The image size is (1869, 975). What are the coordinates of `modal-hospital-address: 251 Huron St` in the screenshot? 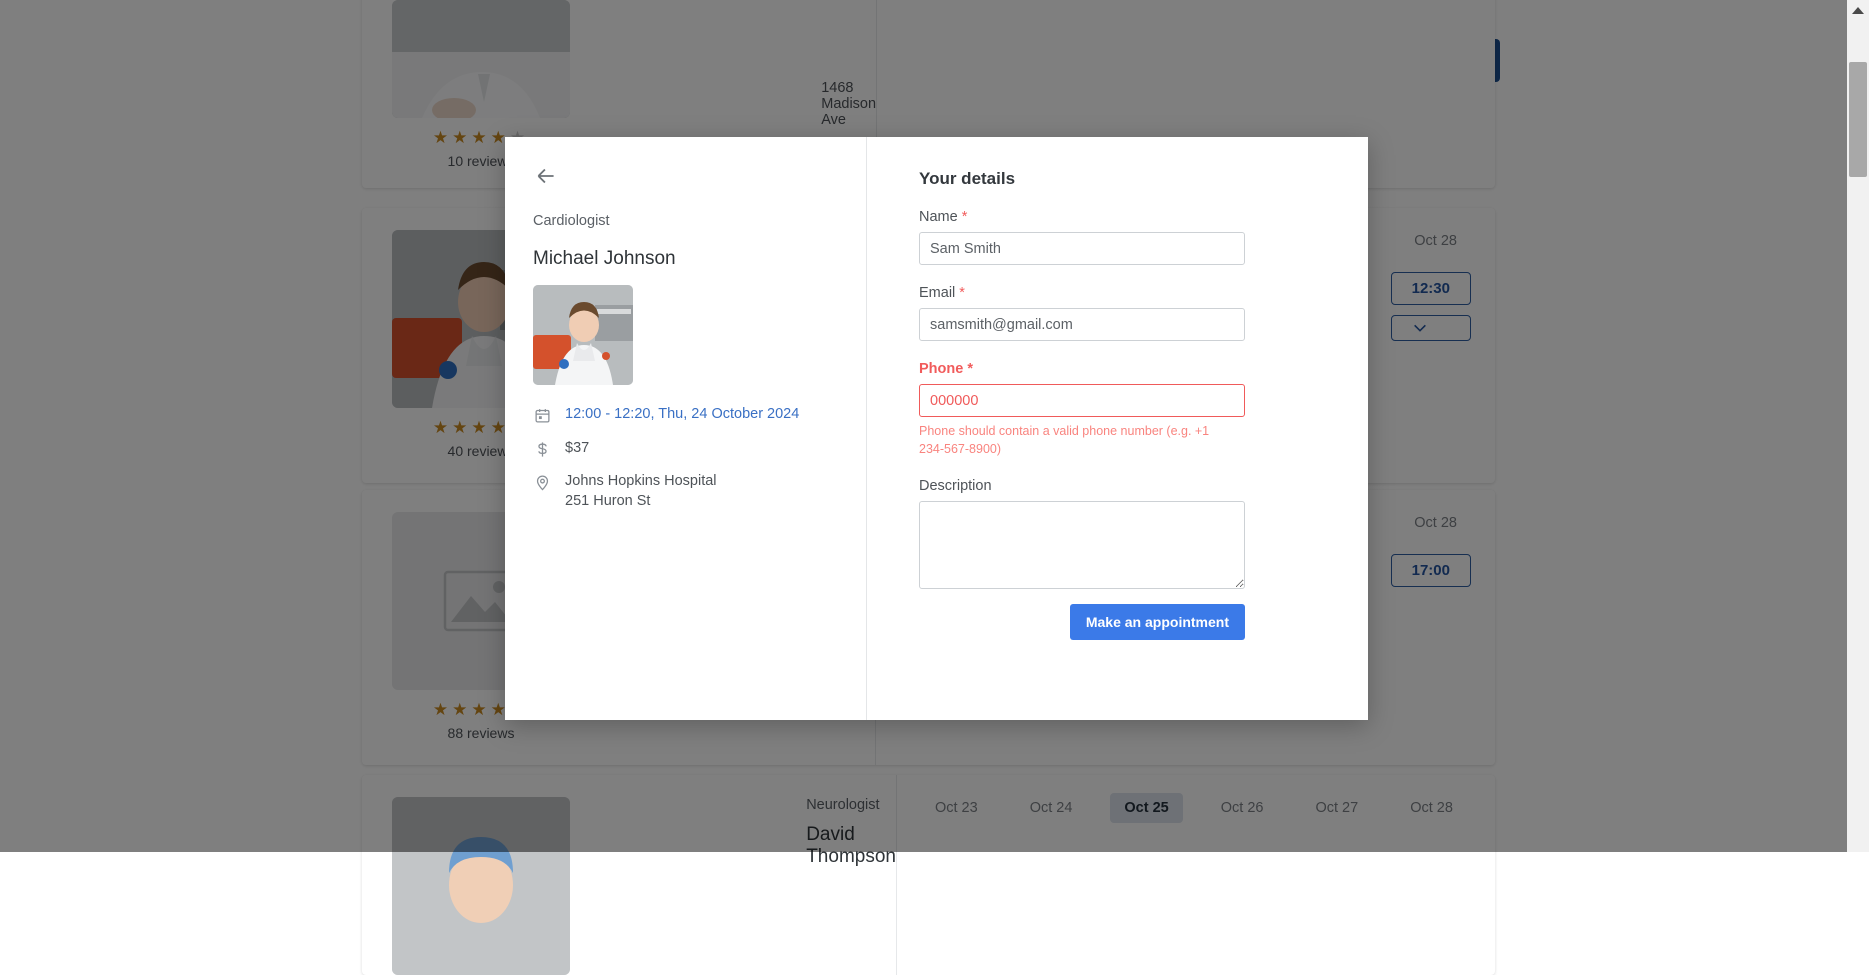 It's located at (607, 501).